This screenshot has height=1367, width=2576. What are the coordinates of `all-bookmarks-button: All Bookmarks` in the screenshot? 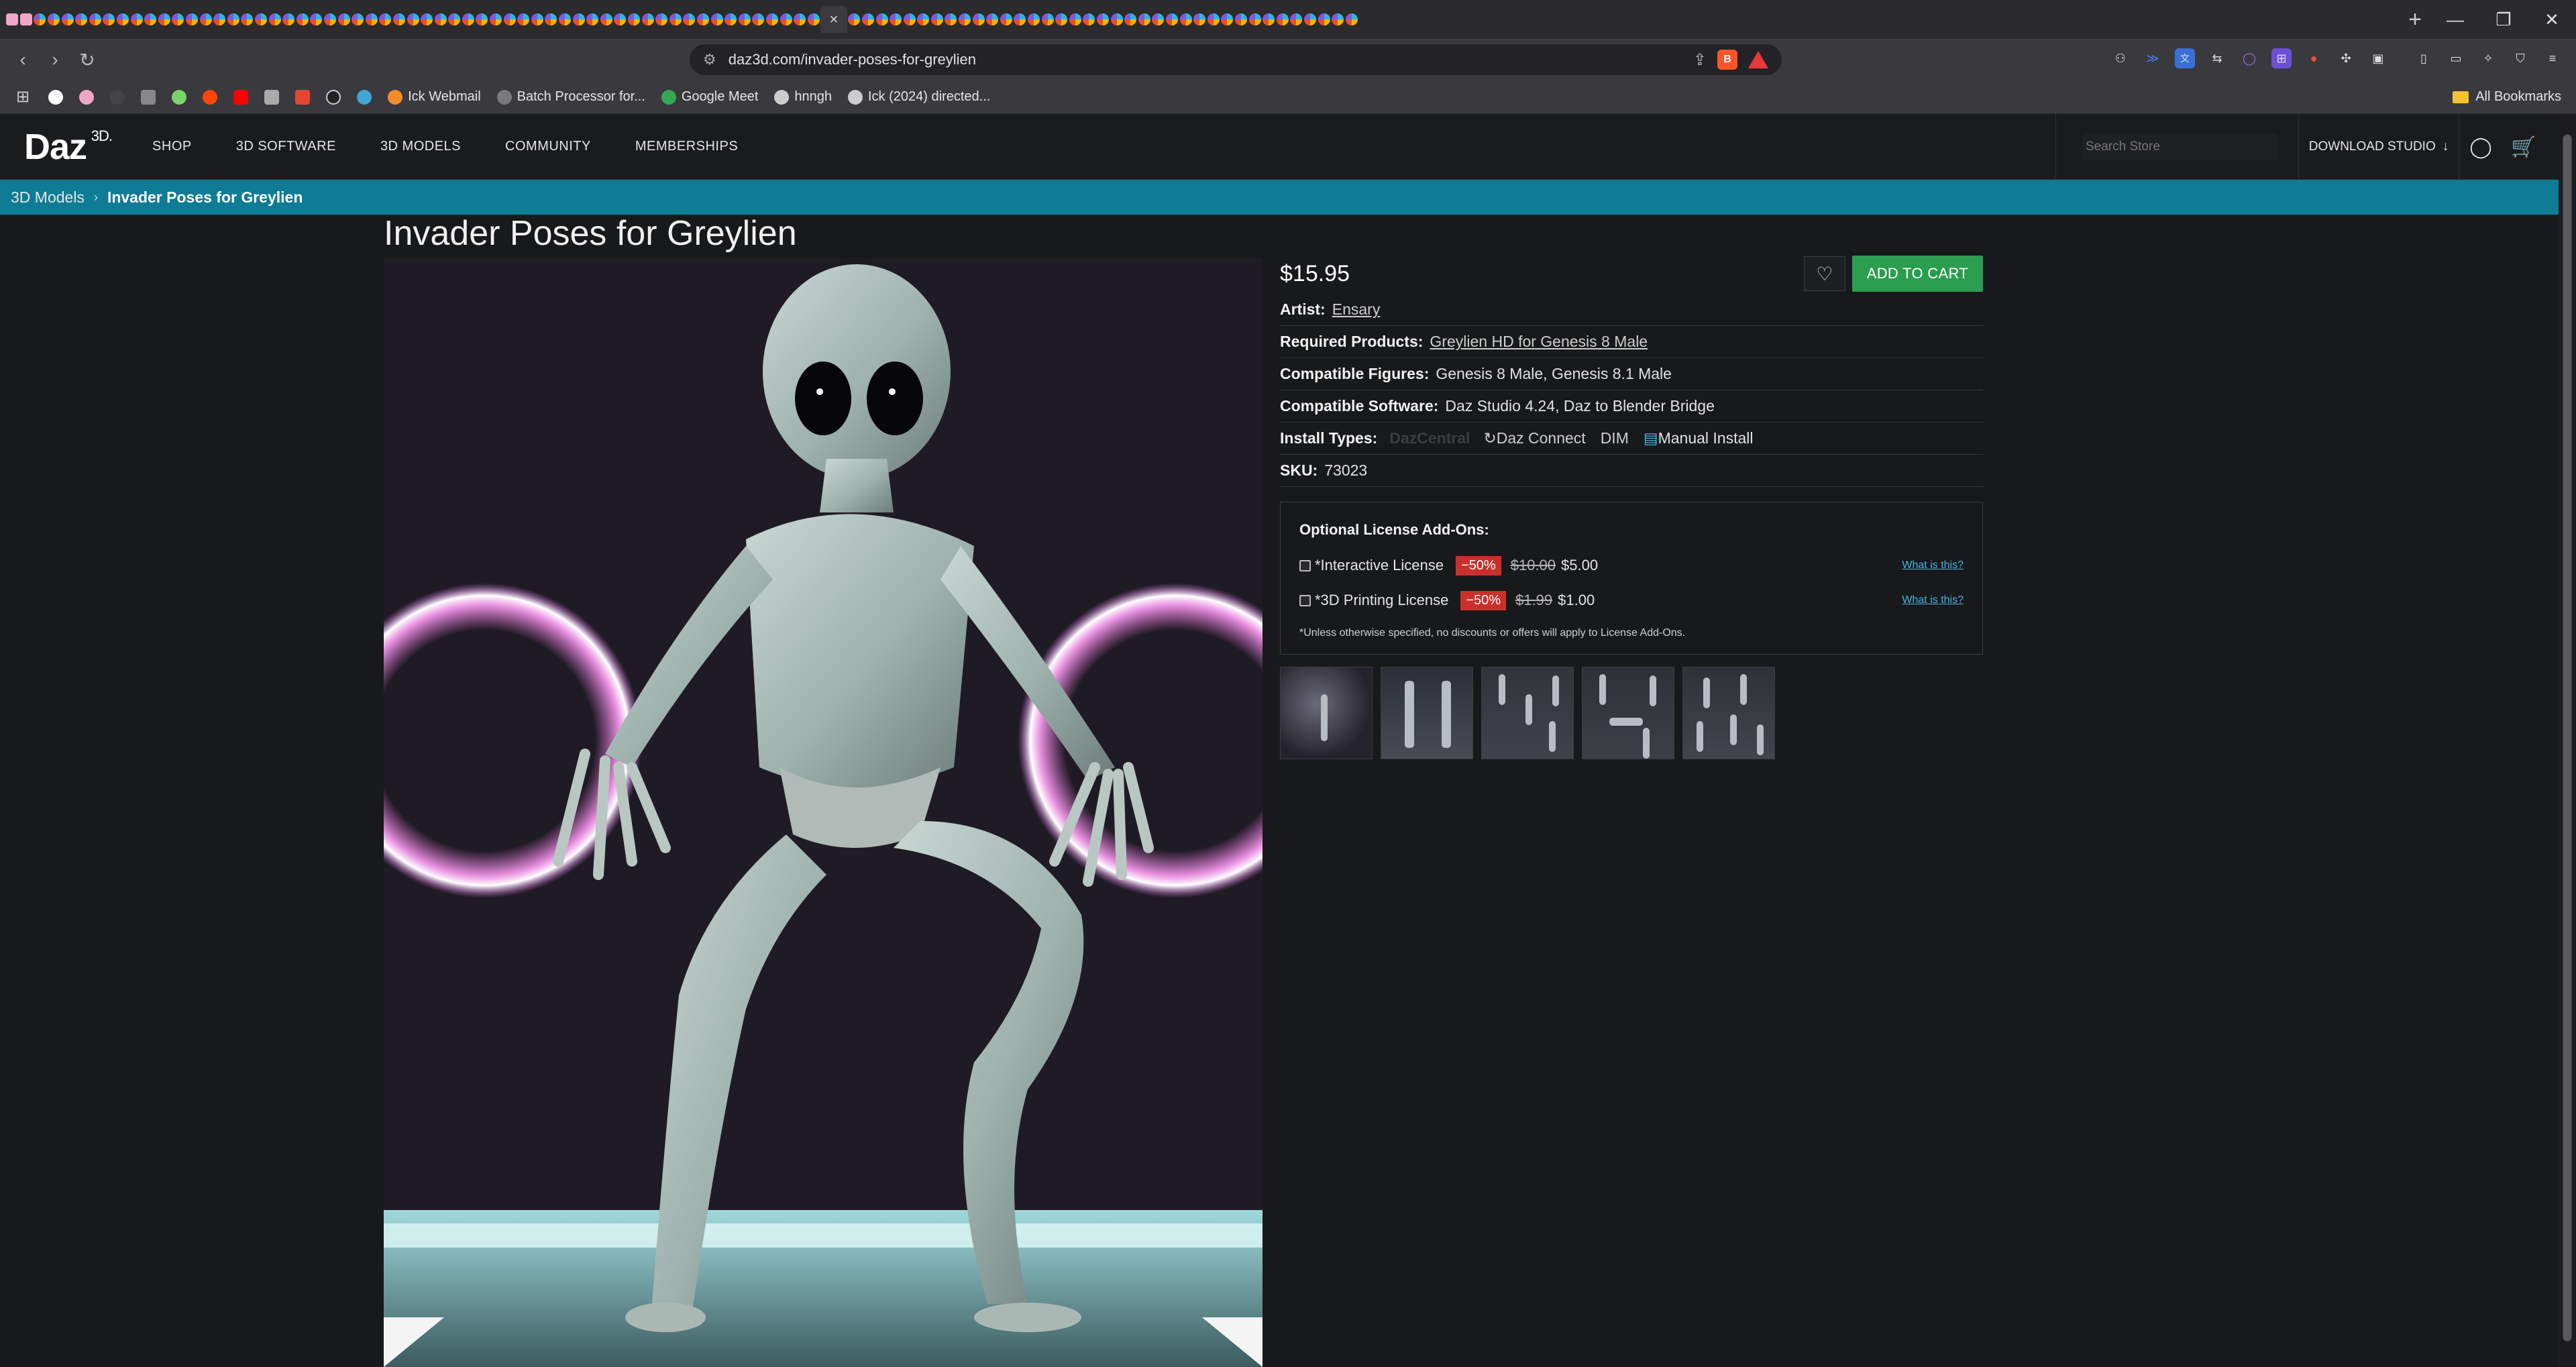 It's located at (2507, 97).